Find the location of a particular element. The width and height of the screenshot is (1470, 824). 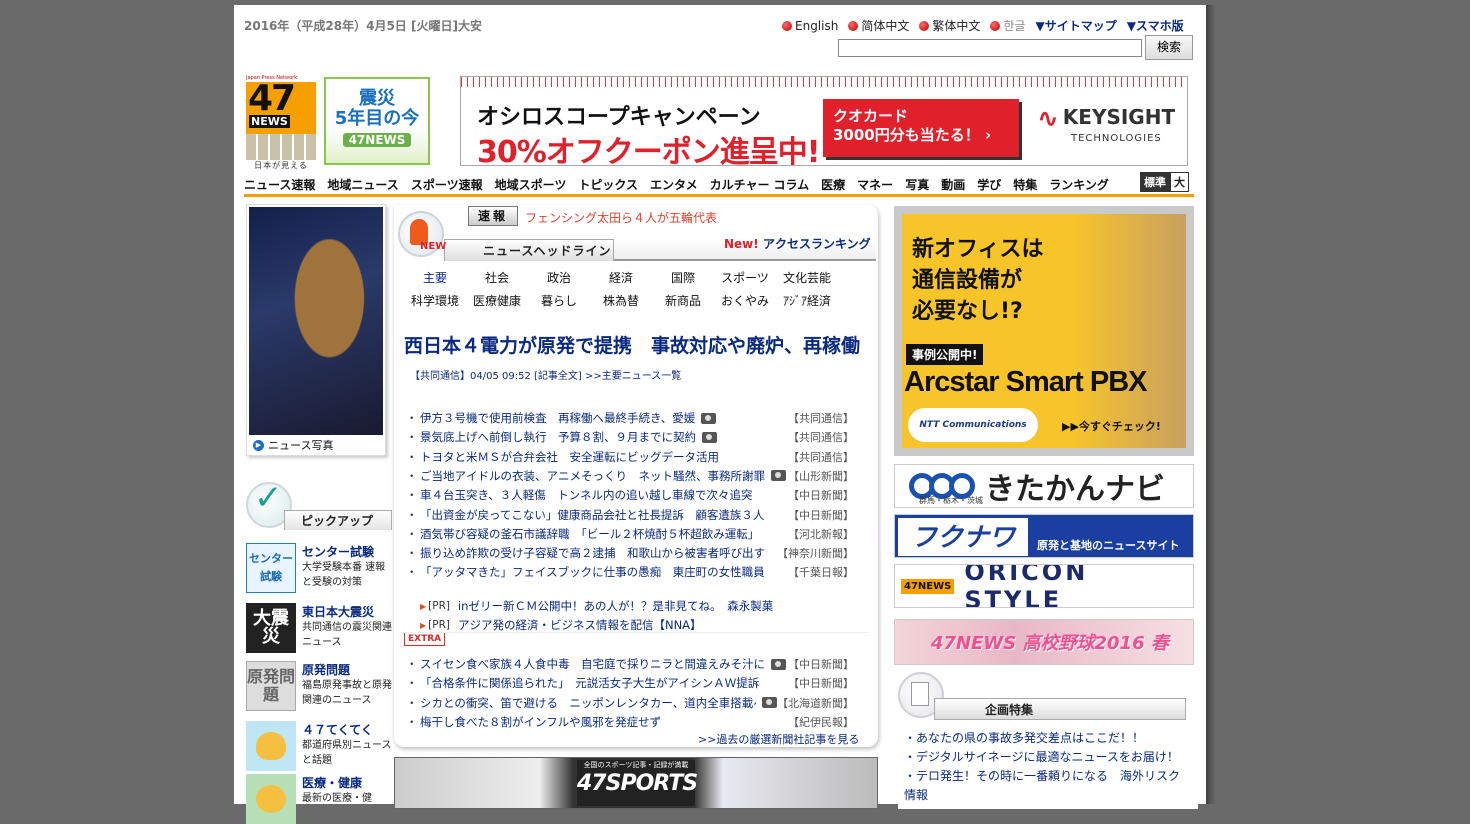

pr-link: アジア発の経済・ビジネス情報を配信【NNA】 is located at coordinates (580, 625).